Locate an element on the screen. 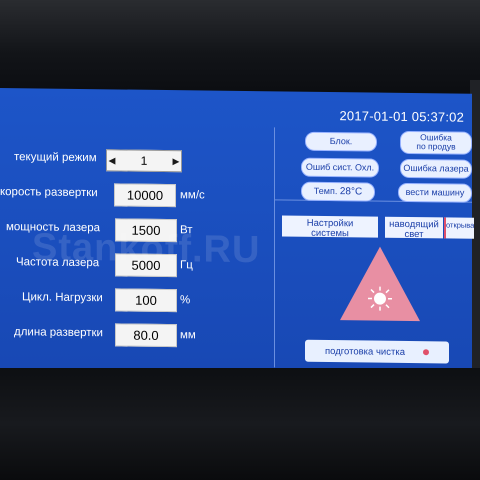  prep-clean-label: подготовка чистка is located at coordinates (365, 351).